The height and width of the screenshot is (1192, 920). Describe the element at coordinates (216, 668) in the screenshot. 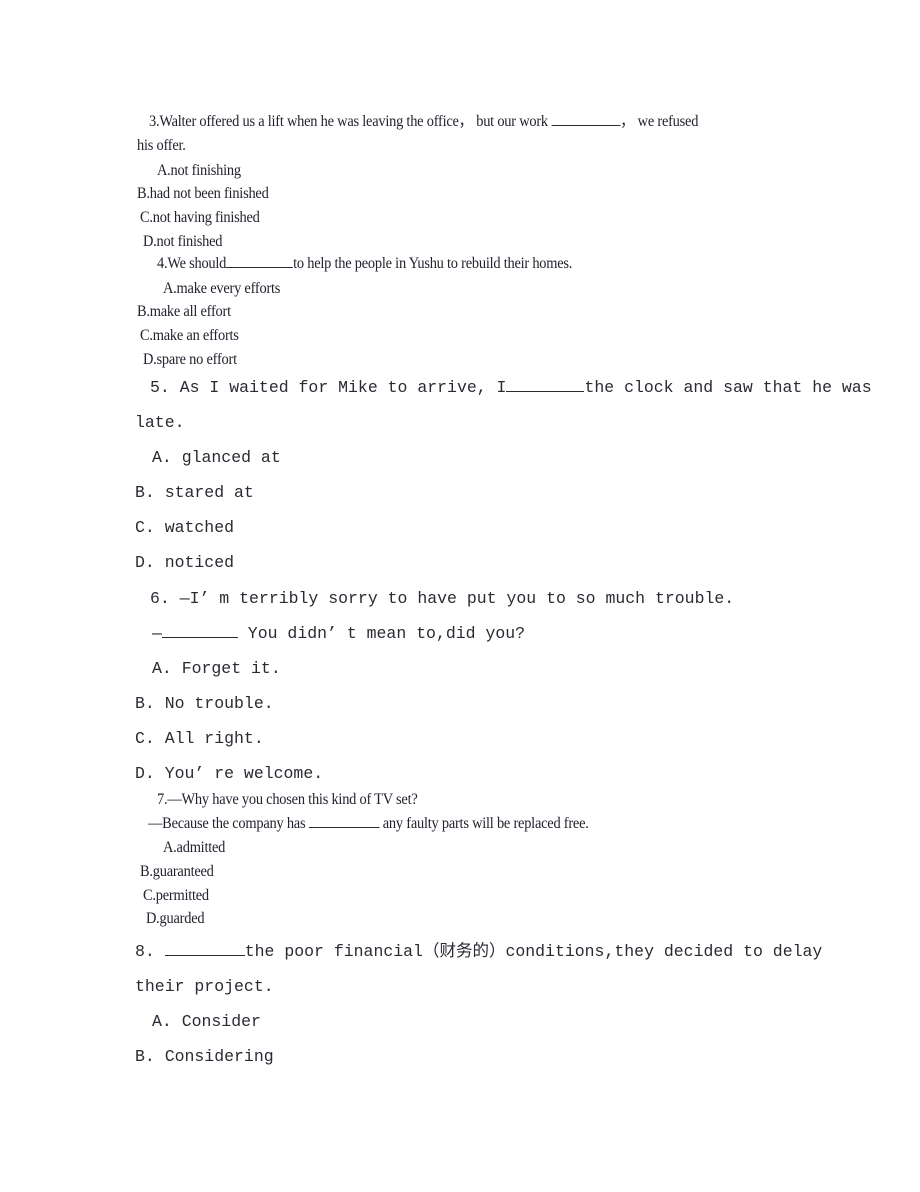

I see `question-6-option-a: A. Forget it.` at that location.